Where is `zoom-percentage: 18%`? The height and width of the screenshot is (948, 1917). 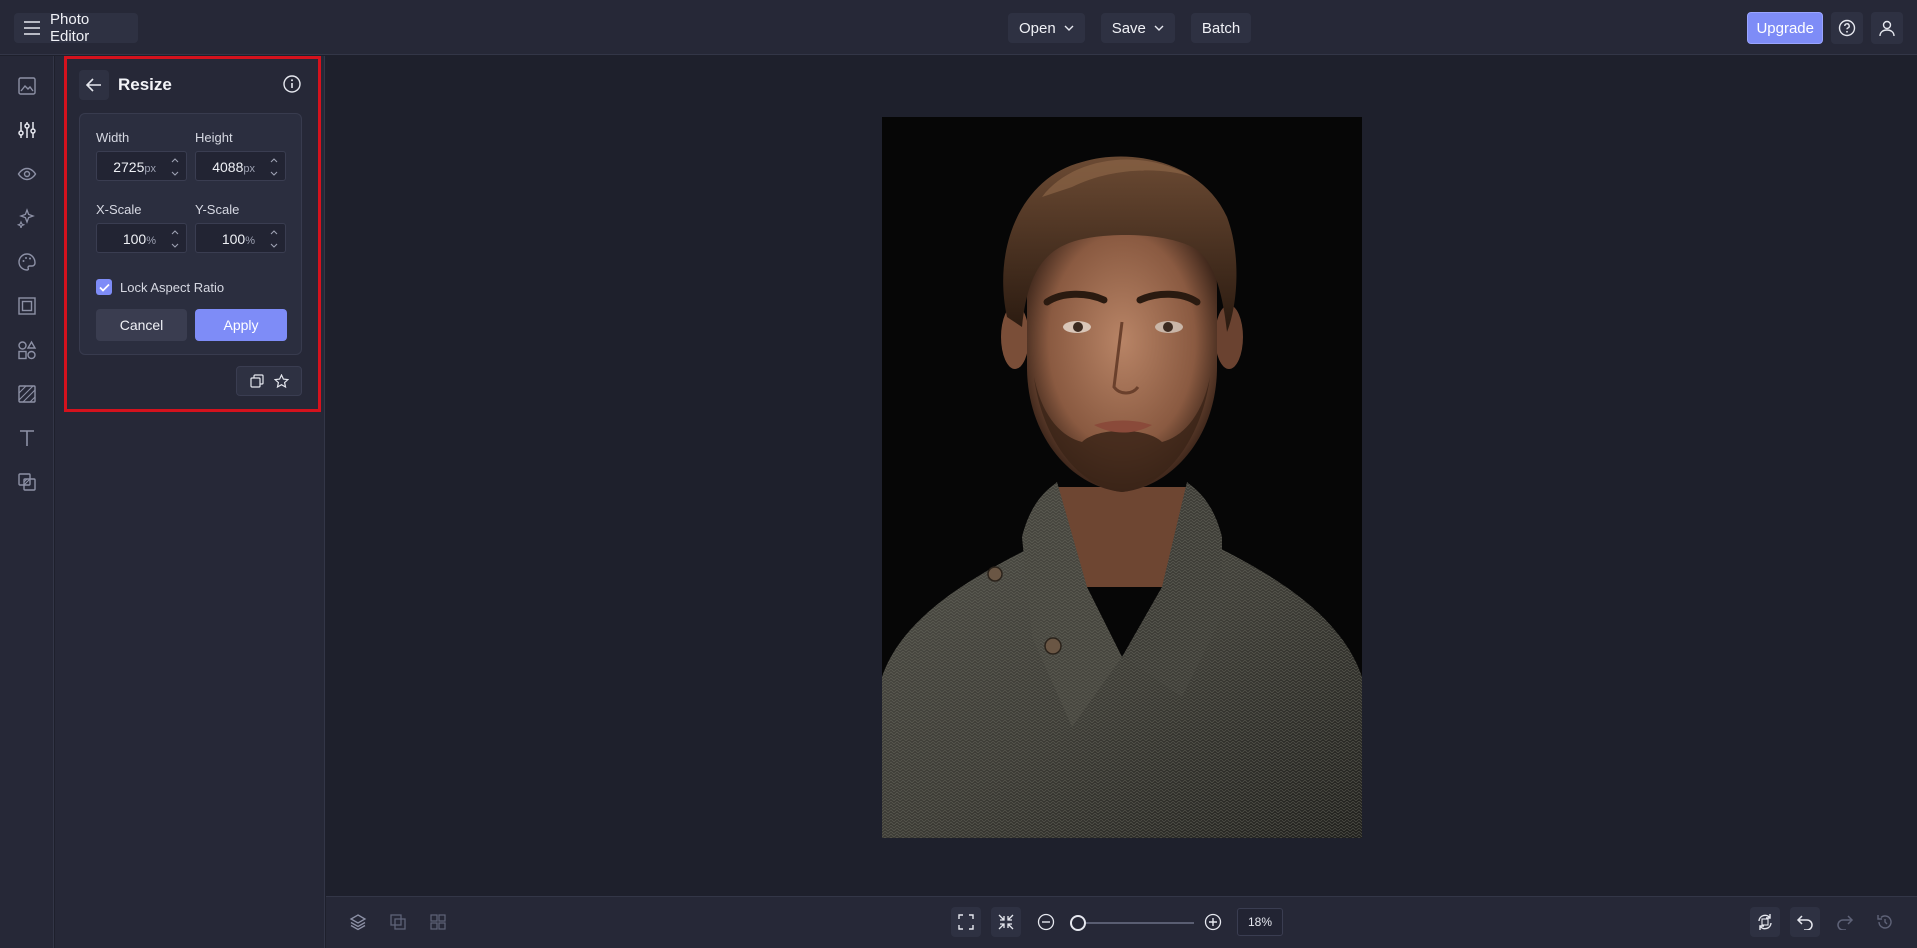
zoom-percentage: 18% is located at coordinates (1260, 922).